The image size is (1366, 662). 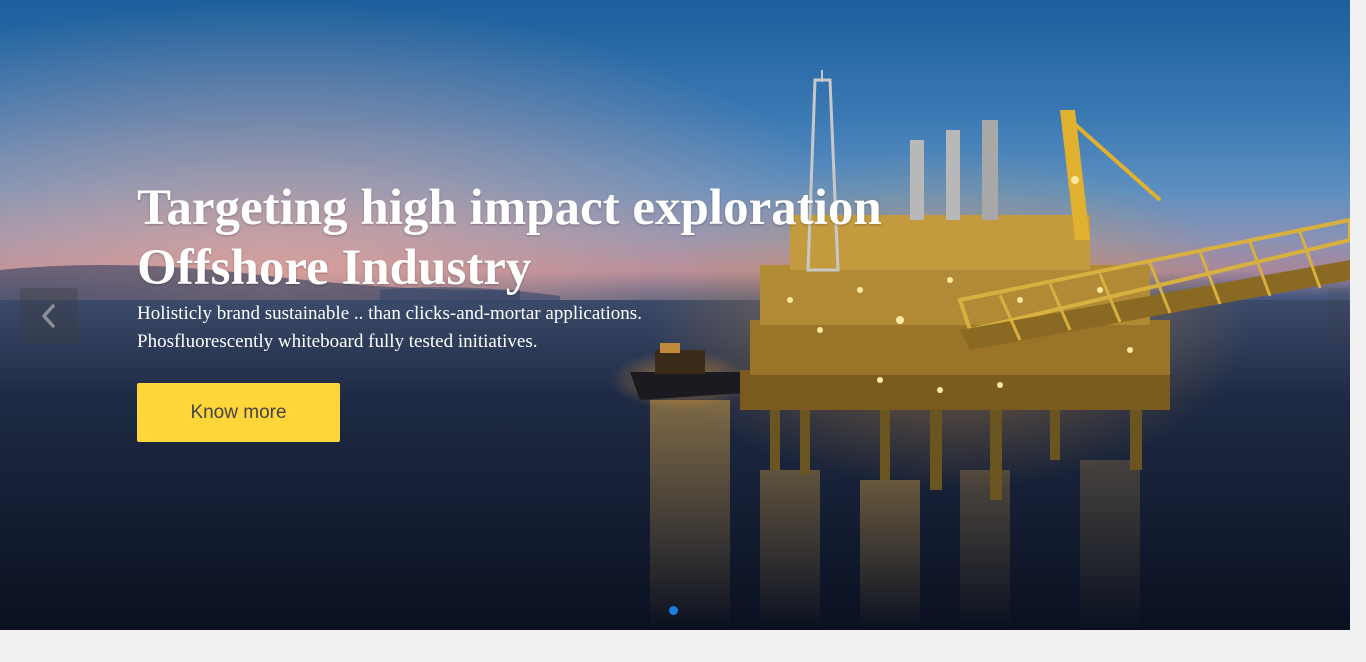 What do you see at coordinates (334, 268) in the screenshot?
I see `hero-title-line-2: Offshore Industry` at bounding box center [334, 268].